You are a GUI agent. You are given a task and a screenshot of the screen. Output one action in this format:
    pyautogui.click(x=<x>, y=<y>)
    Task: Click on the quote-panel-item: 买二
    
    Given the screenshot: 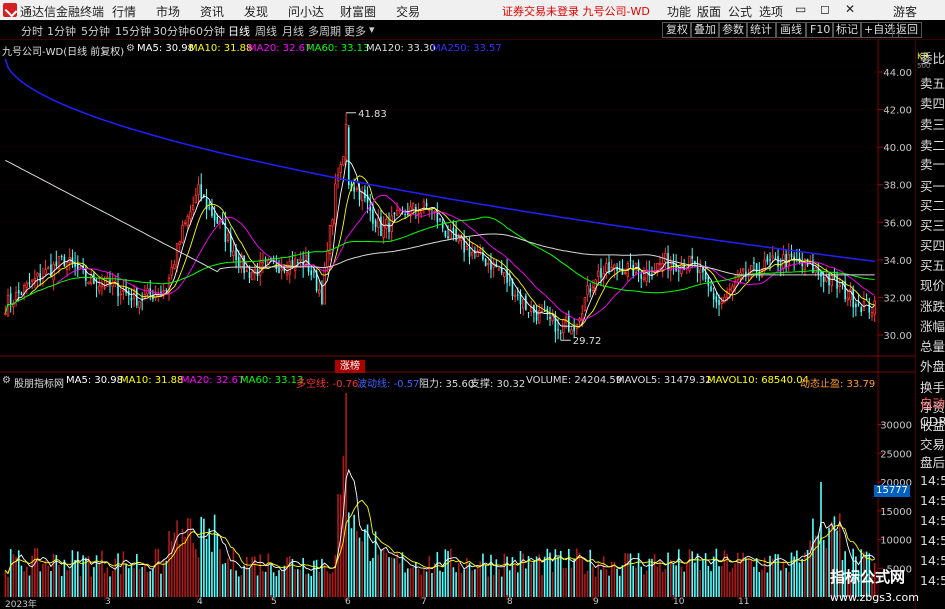 What is the action you would take?
    pyautogui.click(x=932, y=204)
    